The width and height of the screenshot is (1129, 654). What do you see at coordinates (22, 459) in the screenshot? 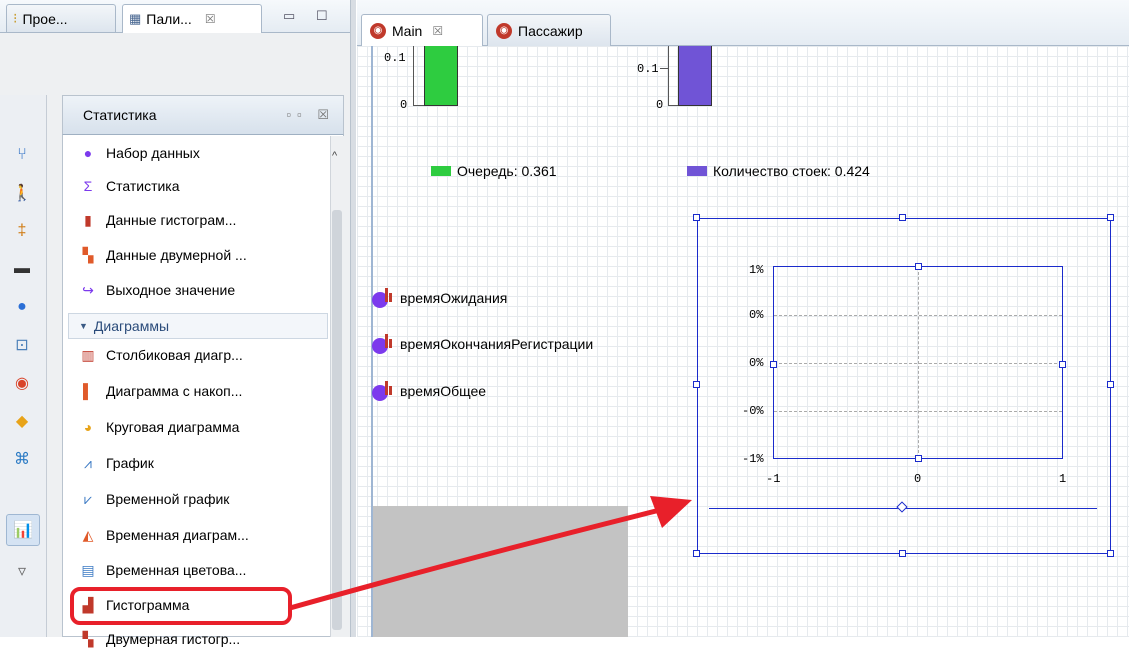
I see `connectivity-icon: ⌘` at bounding box center [22, 459].